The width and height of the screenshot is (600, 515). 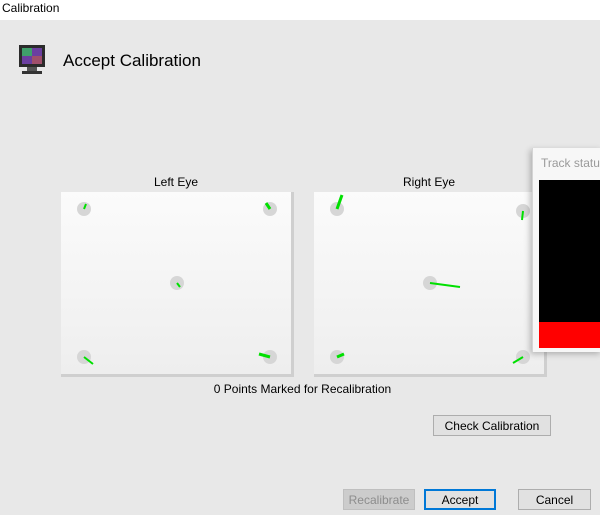 I want to click on track-status-display, so click(x=569, y=251).